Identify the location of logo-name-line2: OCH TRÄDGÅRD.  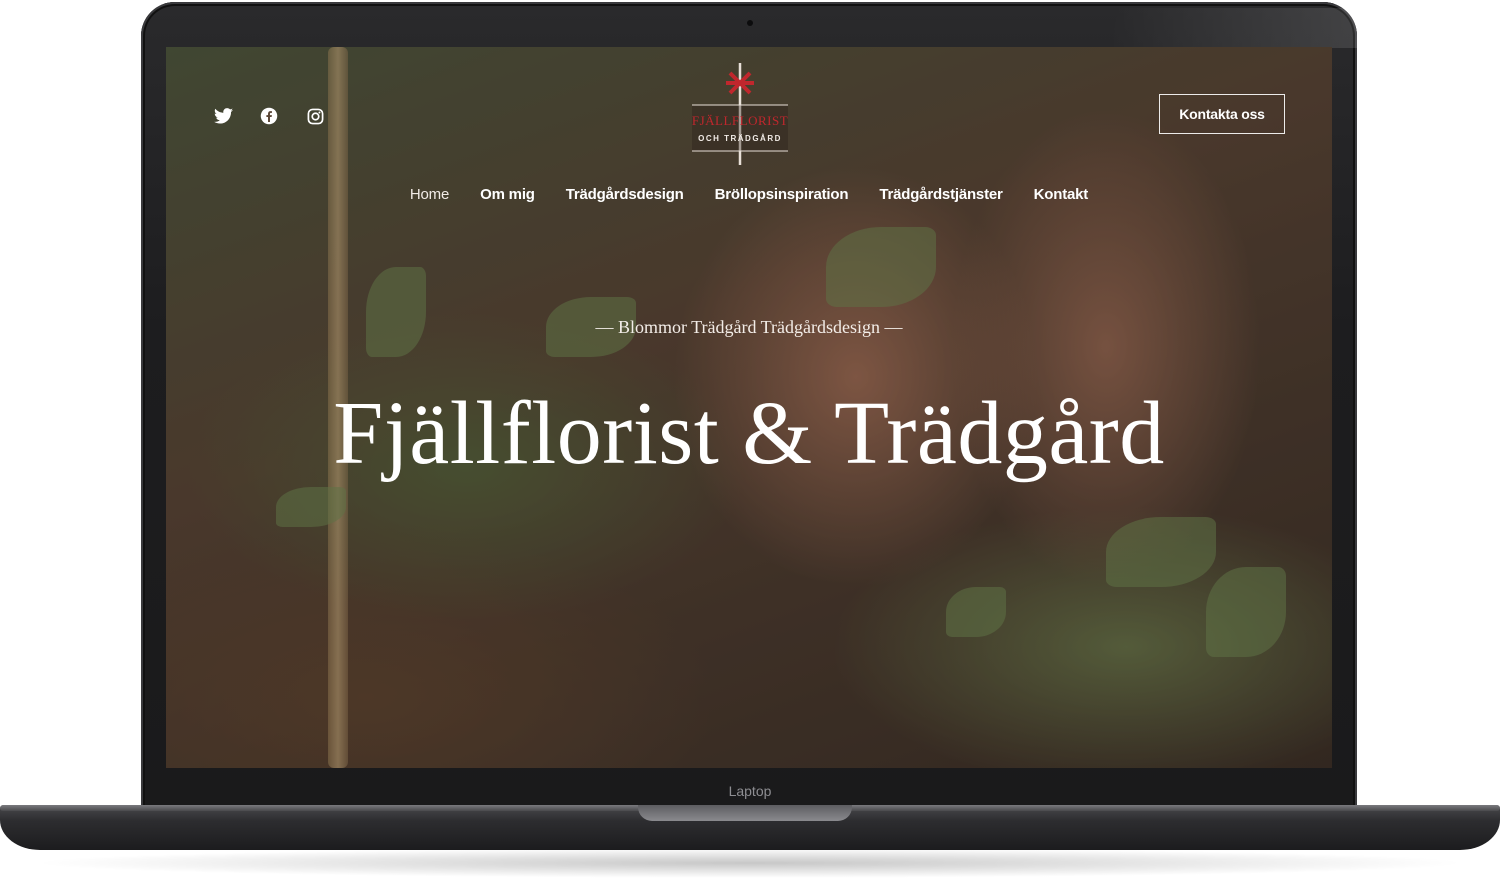
(740, 138).